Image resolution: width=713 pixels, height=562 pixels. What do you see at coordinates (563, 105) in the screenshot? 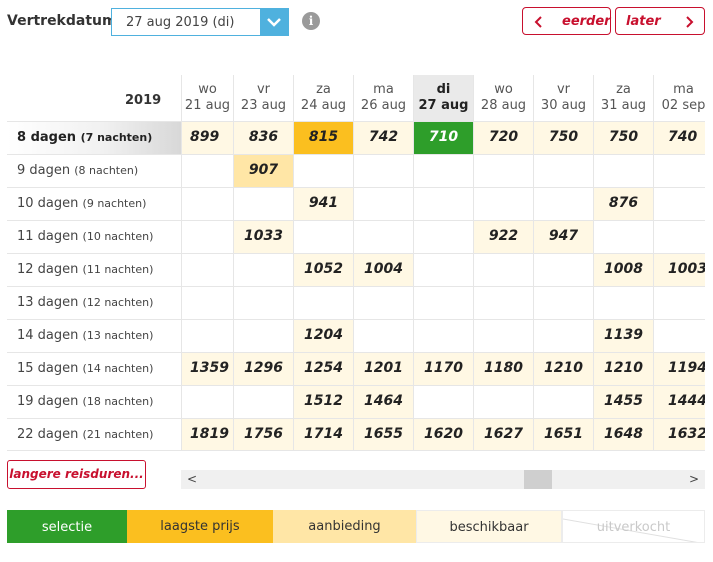
I see `date-label: 30 aug` at bounding box center [563, 105].